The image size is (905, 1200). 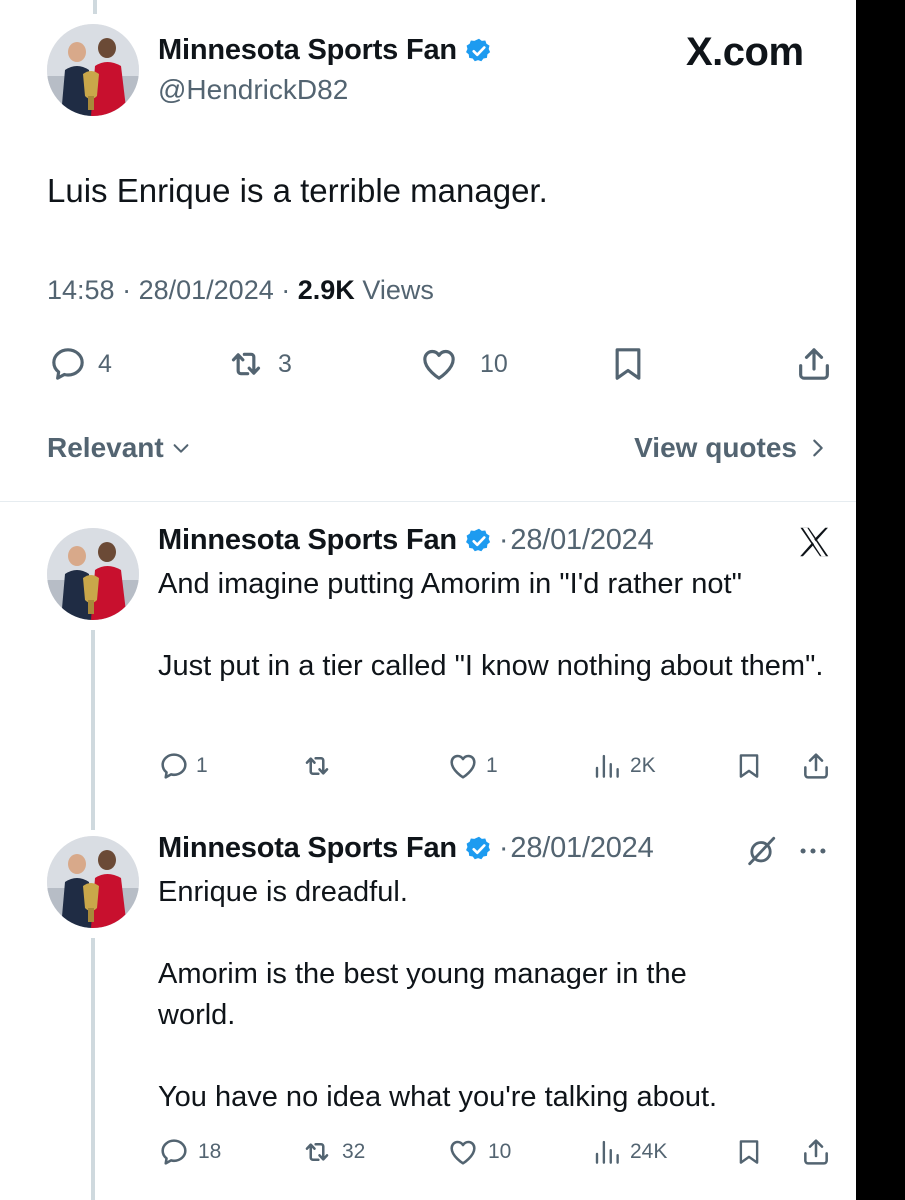 I want to click on like-button: 1, so click(x=472, y=766).